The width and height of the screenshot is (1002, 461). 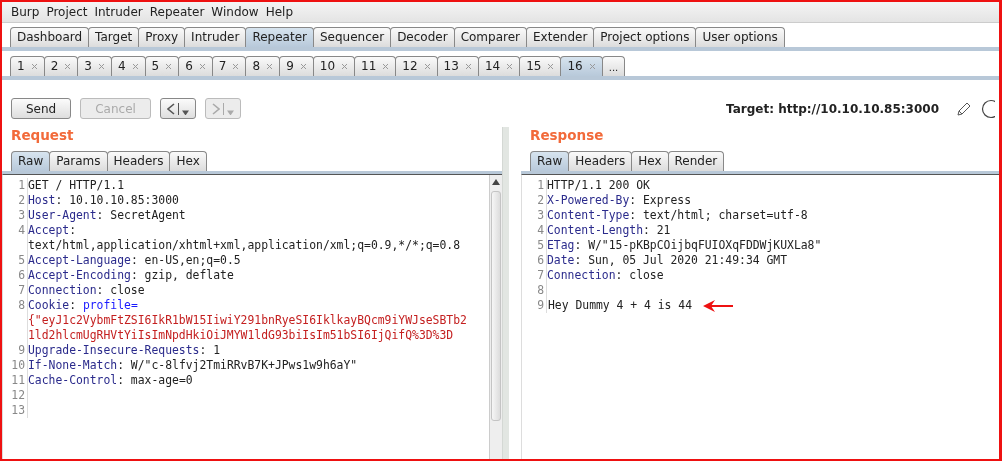 I want to click on tab: Params, so click(x=78, y=161).